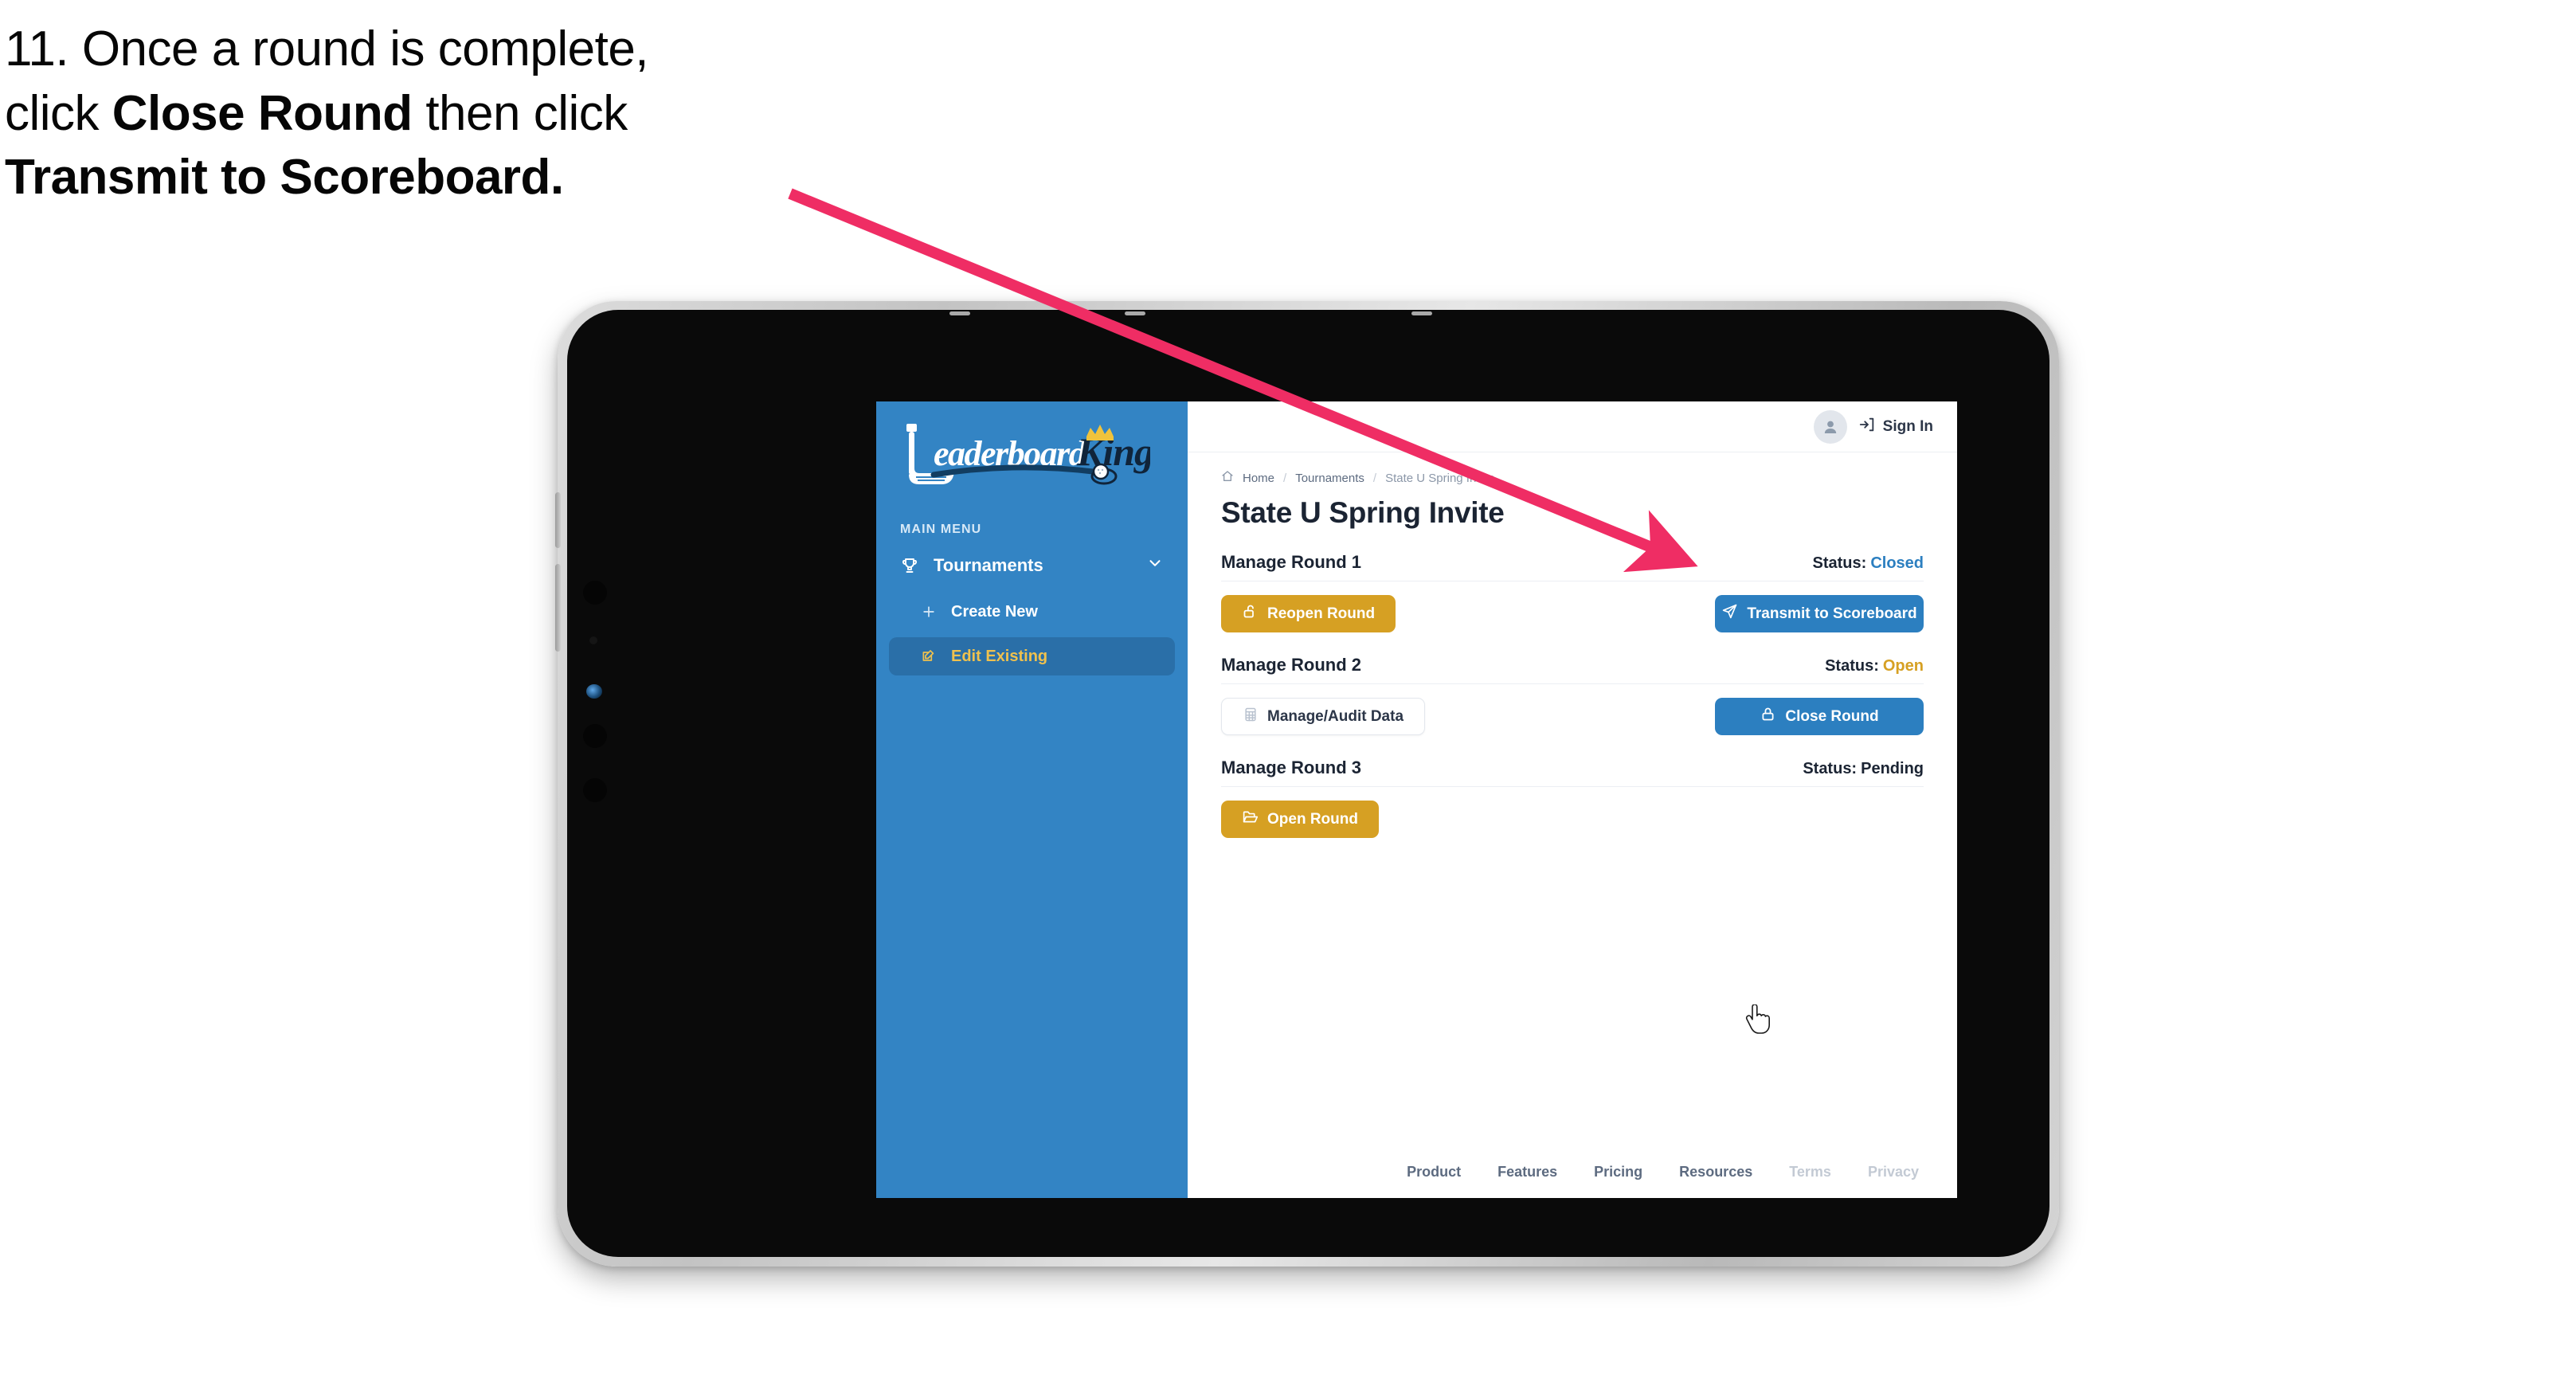 This screenshot has width=2576, height=1386. I want to click on sign-in-label: Sign In, so click(1907, 426).